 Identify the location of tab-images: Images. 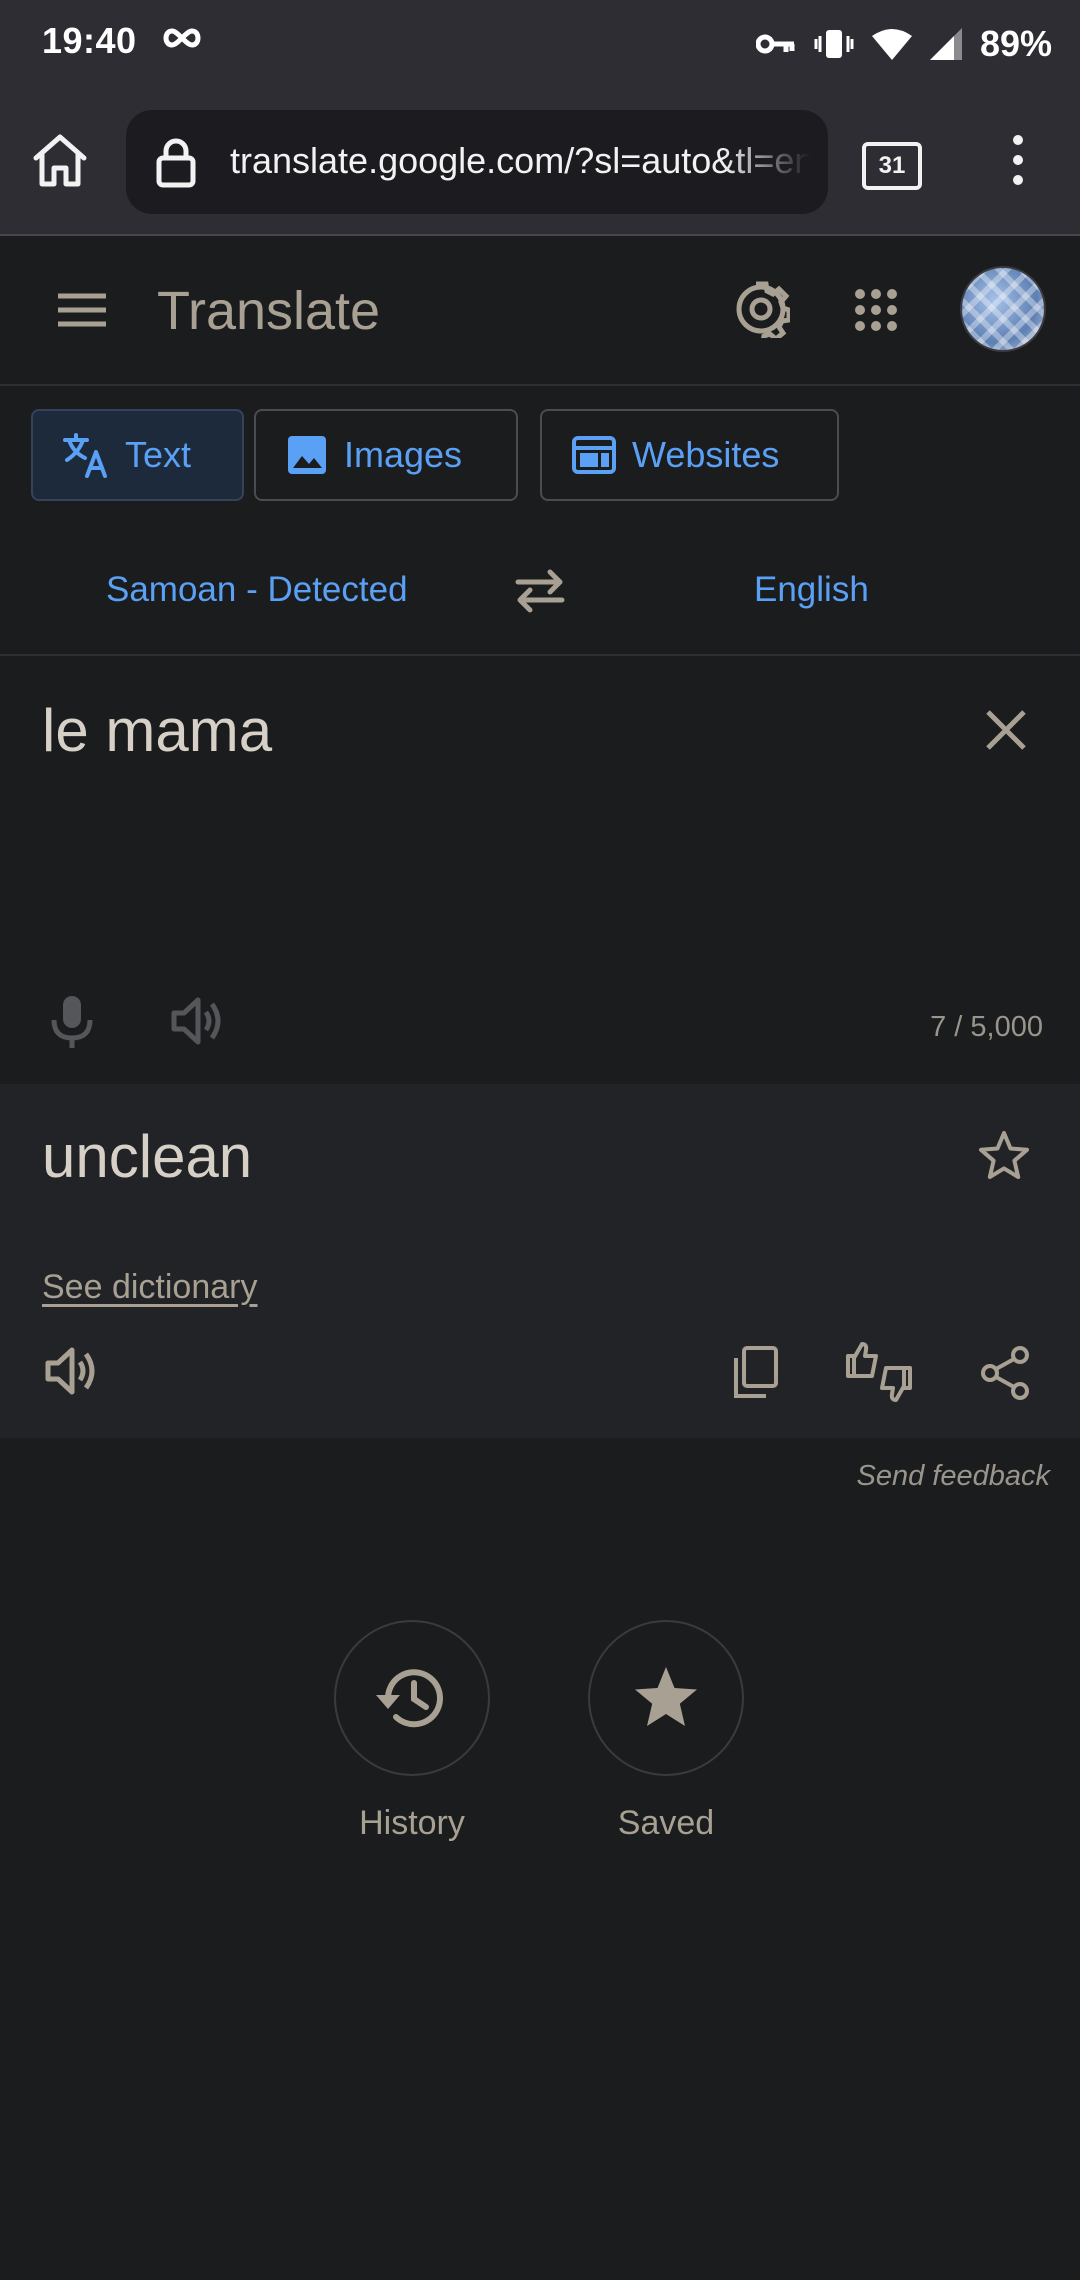
(386, 455).